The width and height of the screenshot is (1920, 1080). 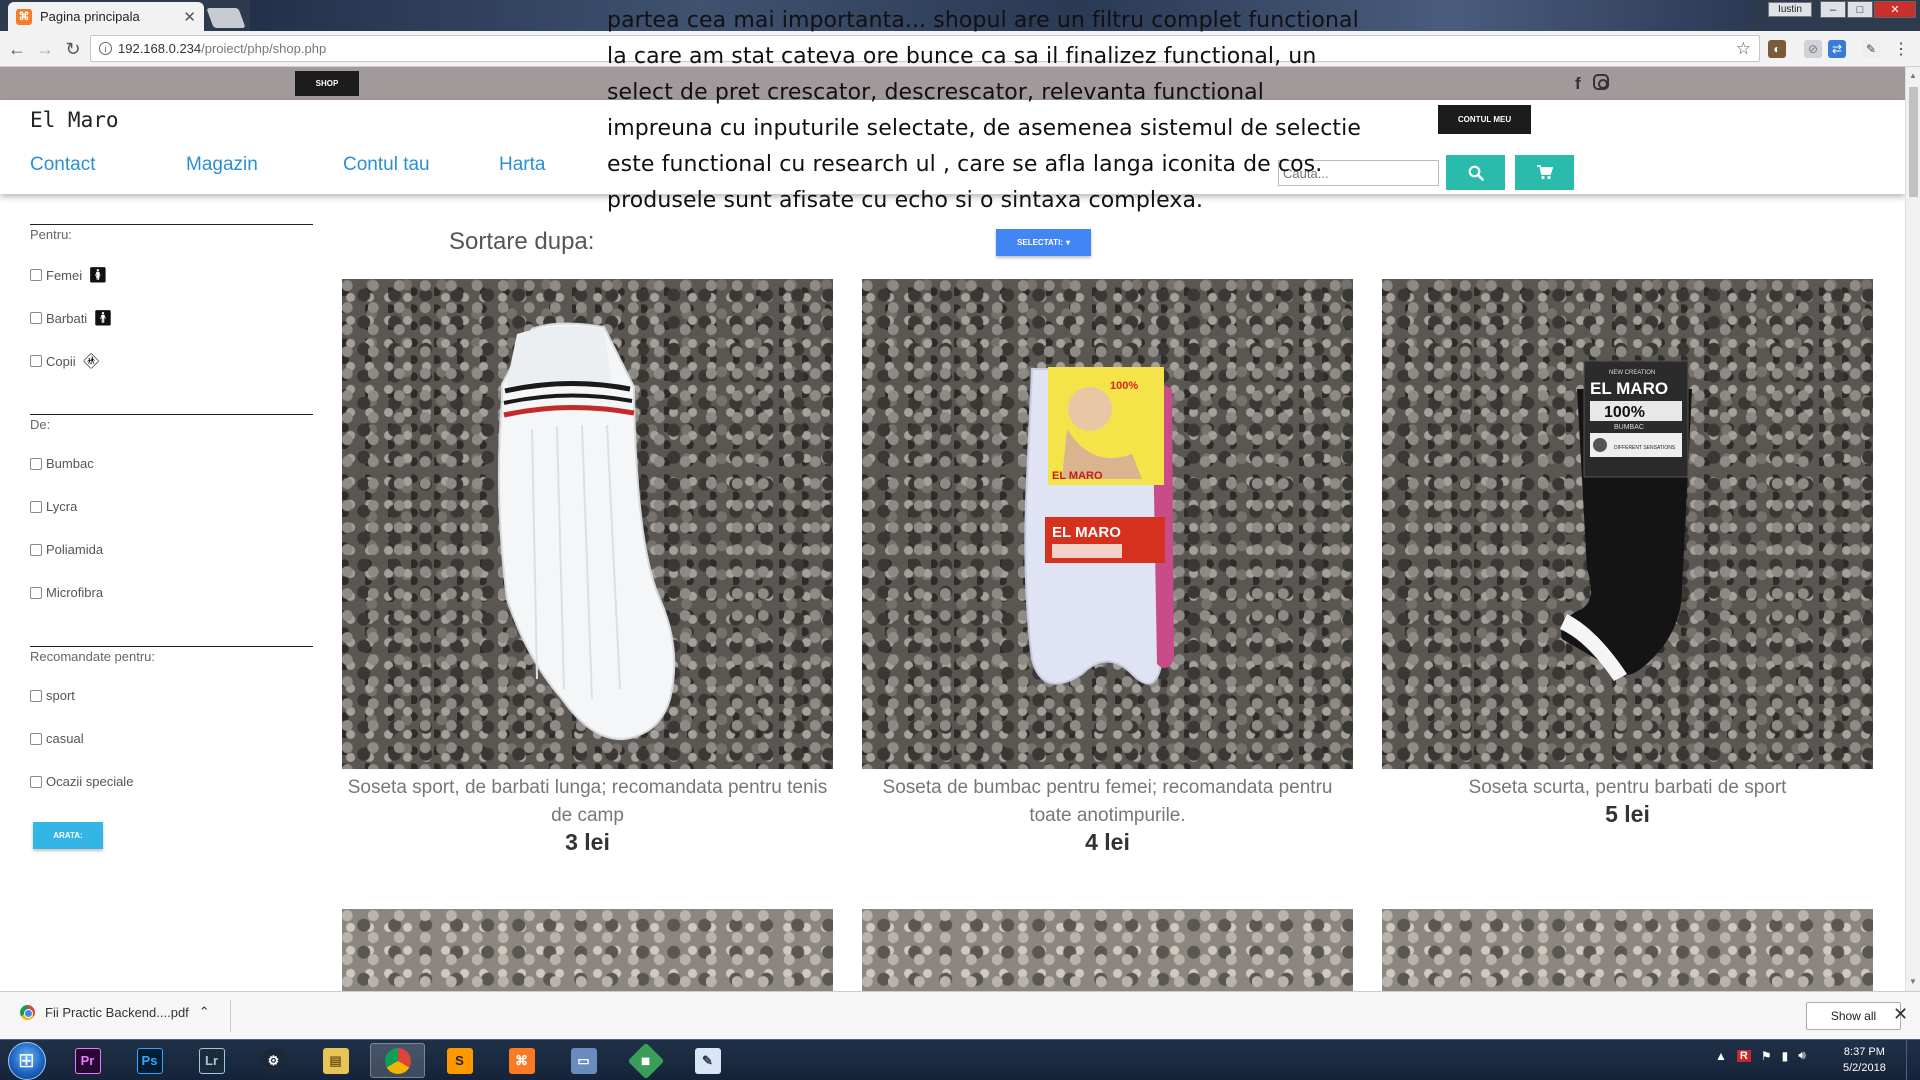 What do you see at coordinates (1900, 1014) in the screenshot?
I see `close-download-bar-icon: ✕` at bounding box center [1900, 1014].